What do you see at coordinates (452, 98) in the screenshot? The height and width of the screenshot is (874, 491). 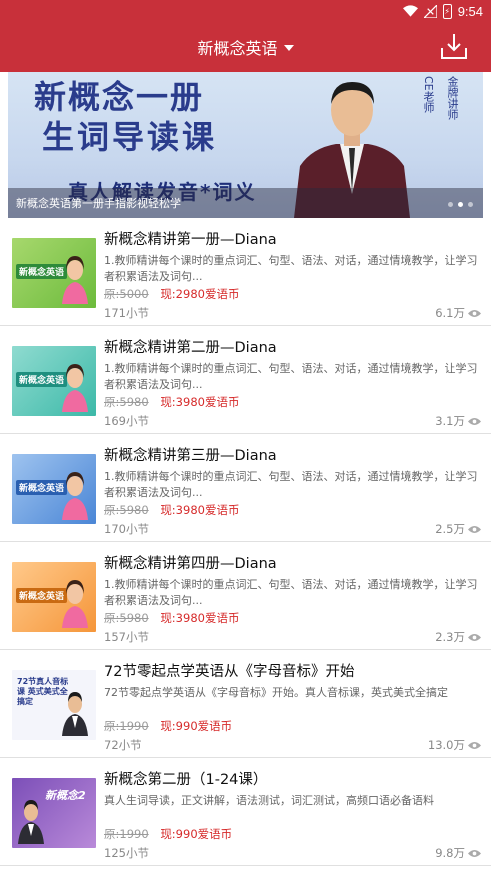 I see `banner-vertical-text-1: 金牌讲师` at bounding box center [452, 98].